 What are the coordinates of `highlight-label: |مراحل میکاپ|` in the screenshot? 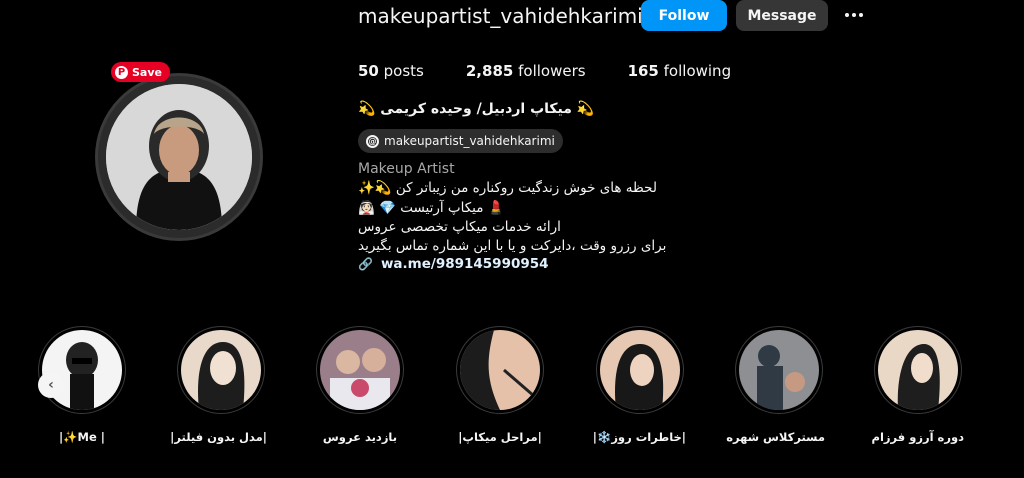 It's located at (500, 437).